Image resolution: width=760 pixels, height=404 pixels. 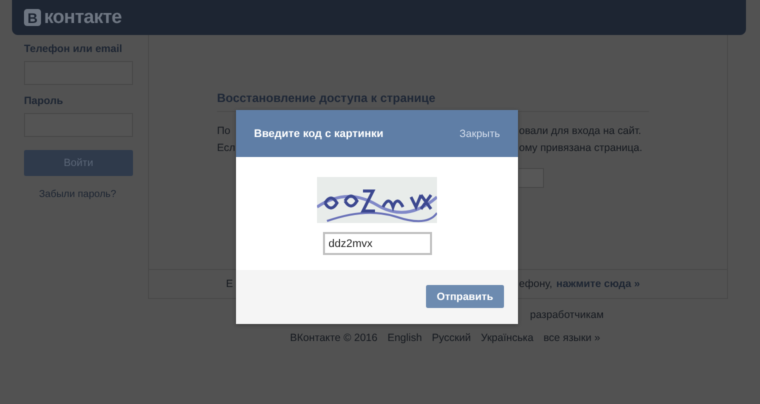 I want to click on captcha-input-field: ddz2mvx, so click(x=377, y=243).